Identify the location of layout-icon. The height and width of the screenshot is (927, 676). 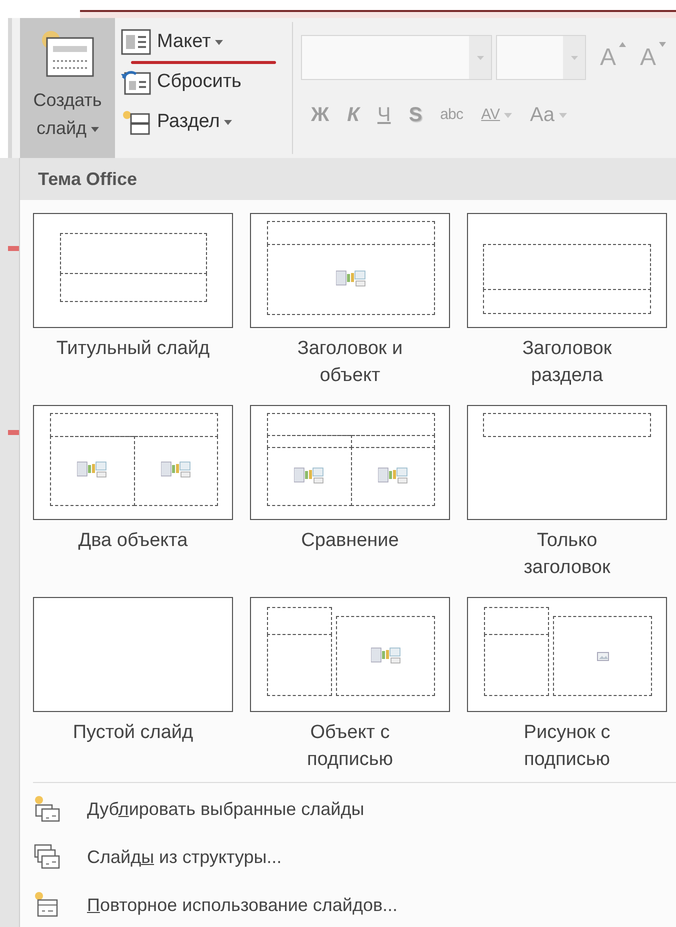
(136, 42).